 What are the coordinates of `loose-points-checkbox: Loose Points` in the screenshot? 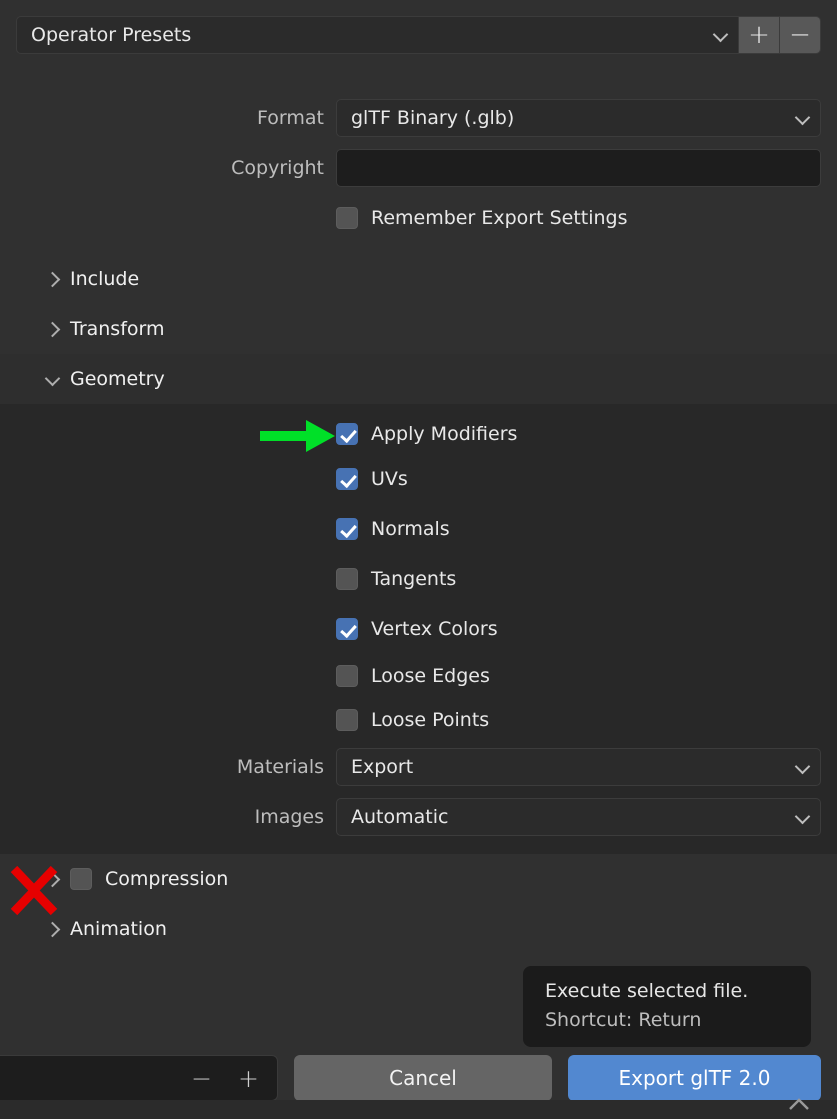 It's located at (578, 720).